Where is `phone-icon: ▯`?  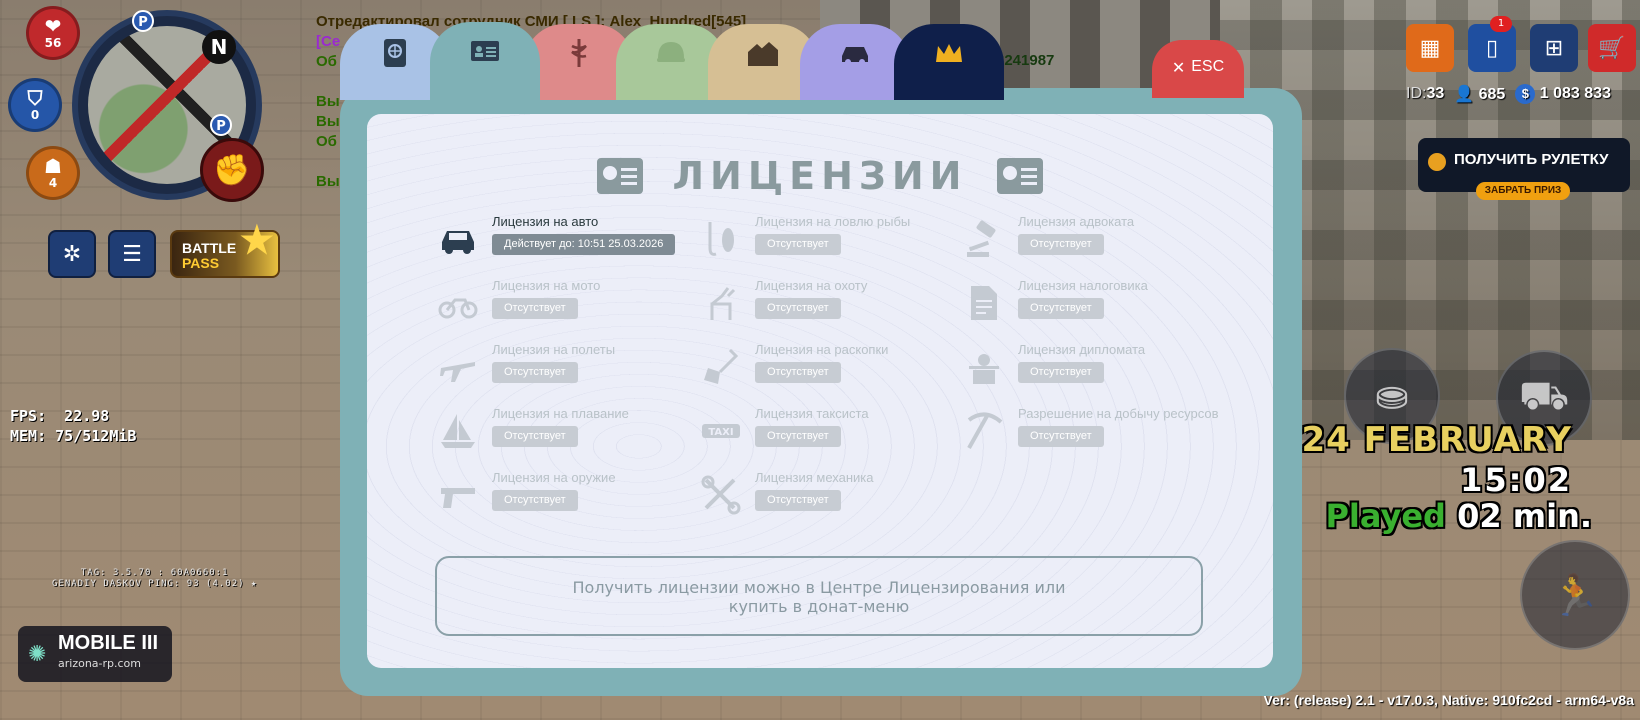
phone-icon: ▯ is located at coordinates (1492, 48).